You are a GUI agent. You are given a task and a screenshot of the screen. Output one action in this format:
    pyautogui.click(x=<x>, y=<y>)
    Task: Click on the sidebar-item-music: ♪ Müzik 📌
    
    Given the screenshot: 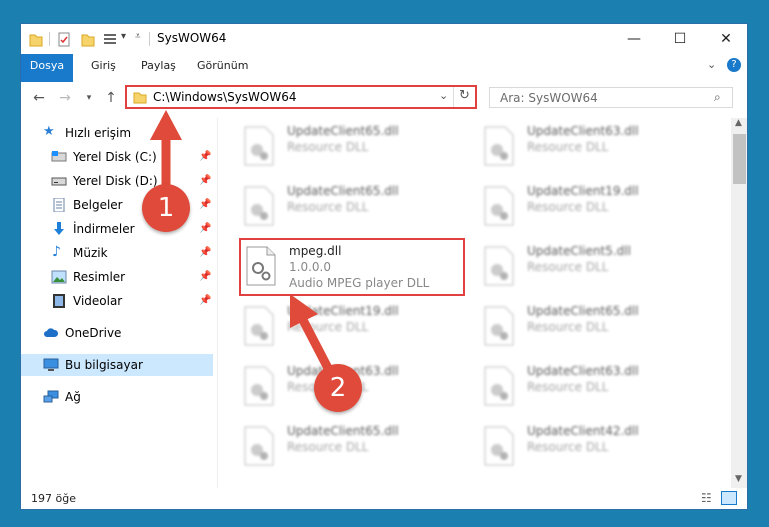 What is the action you would take?
    pyautogui.click(x=117, y=253)
    